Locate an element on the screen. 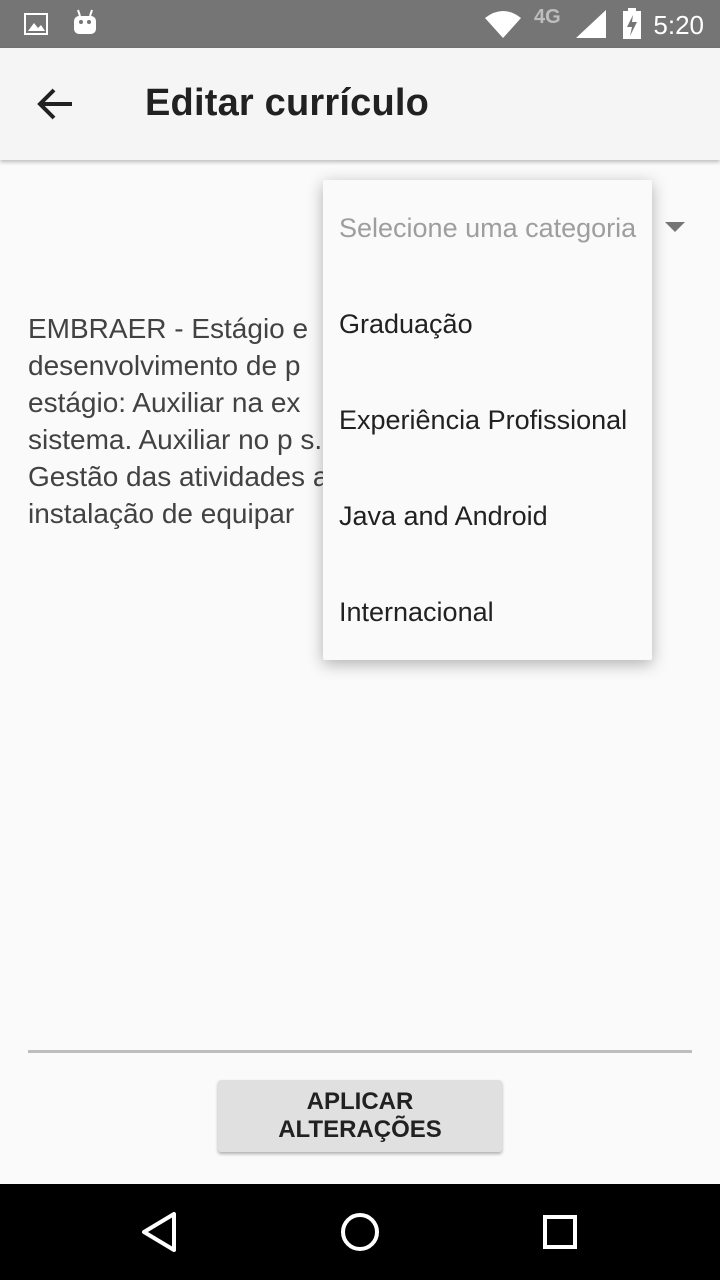  category-option-internacional: Internacional is located at coordinates (487, 612).